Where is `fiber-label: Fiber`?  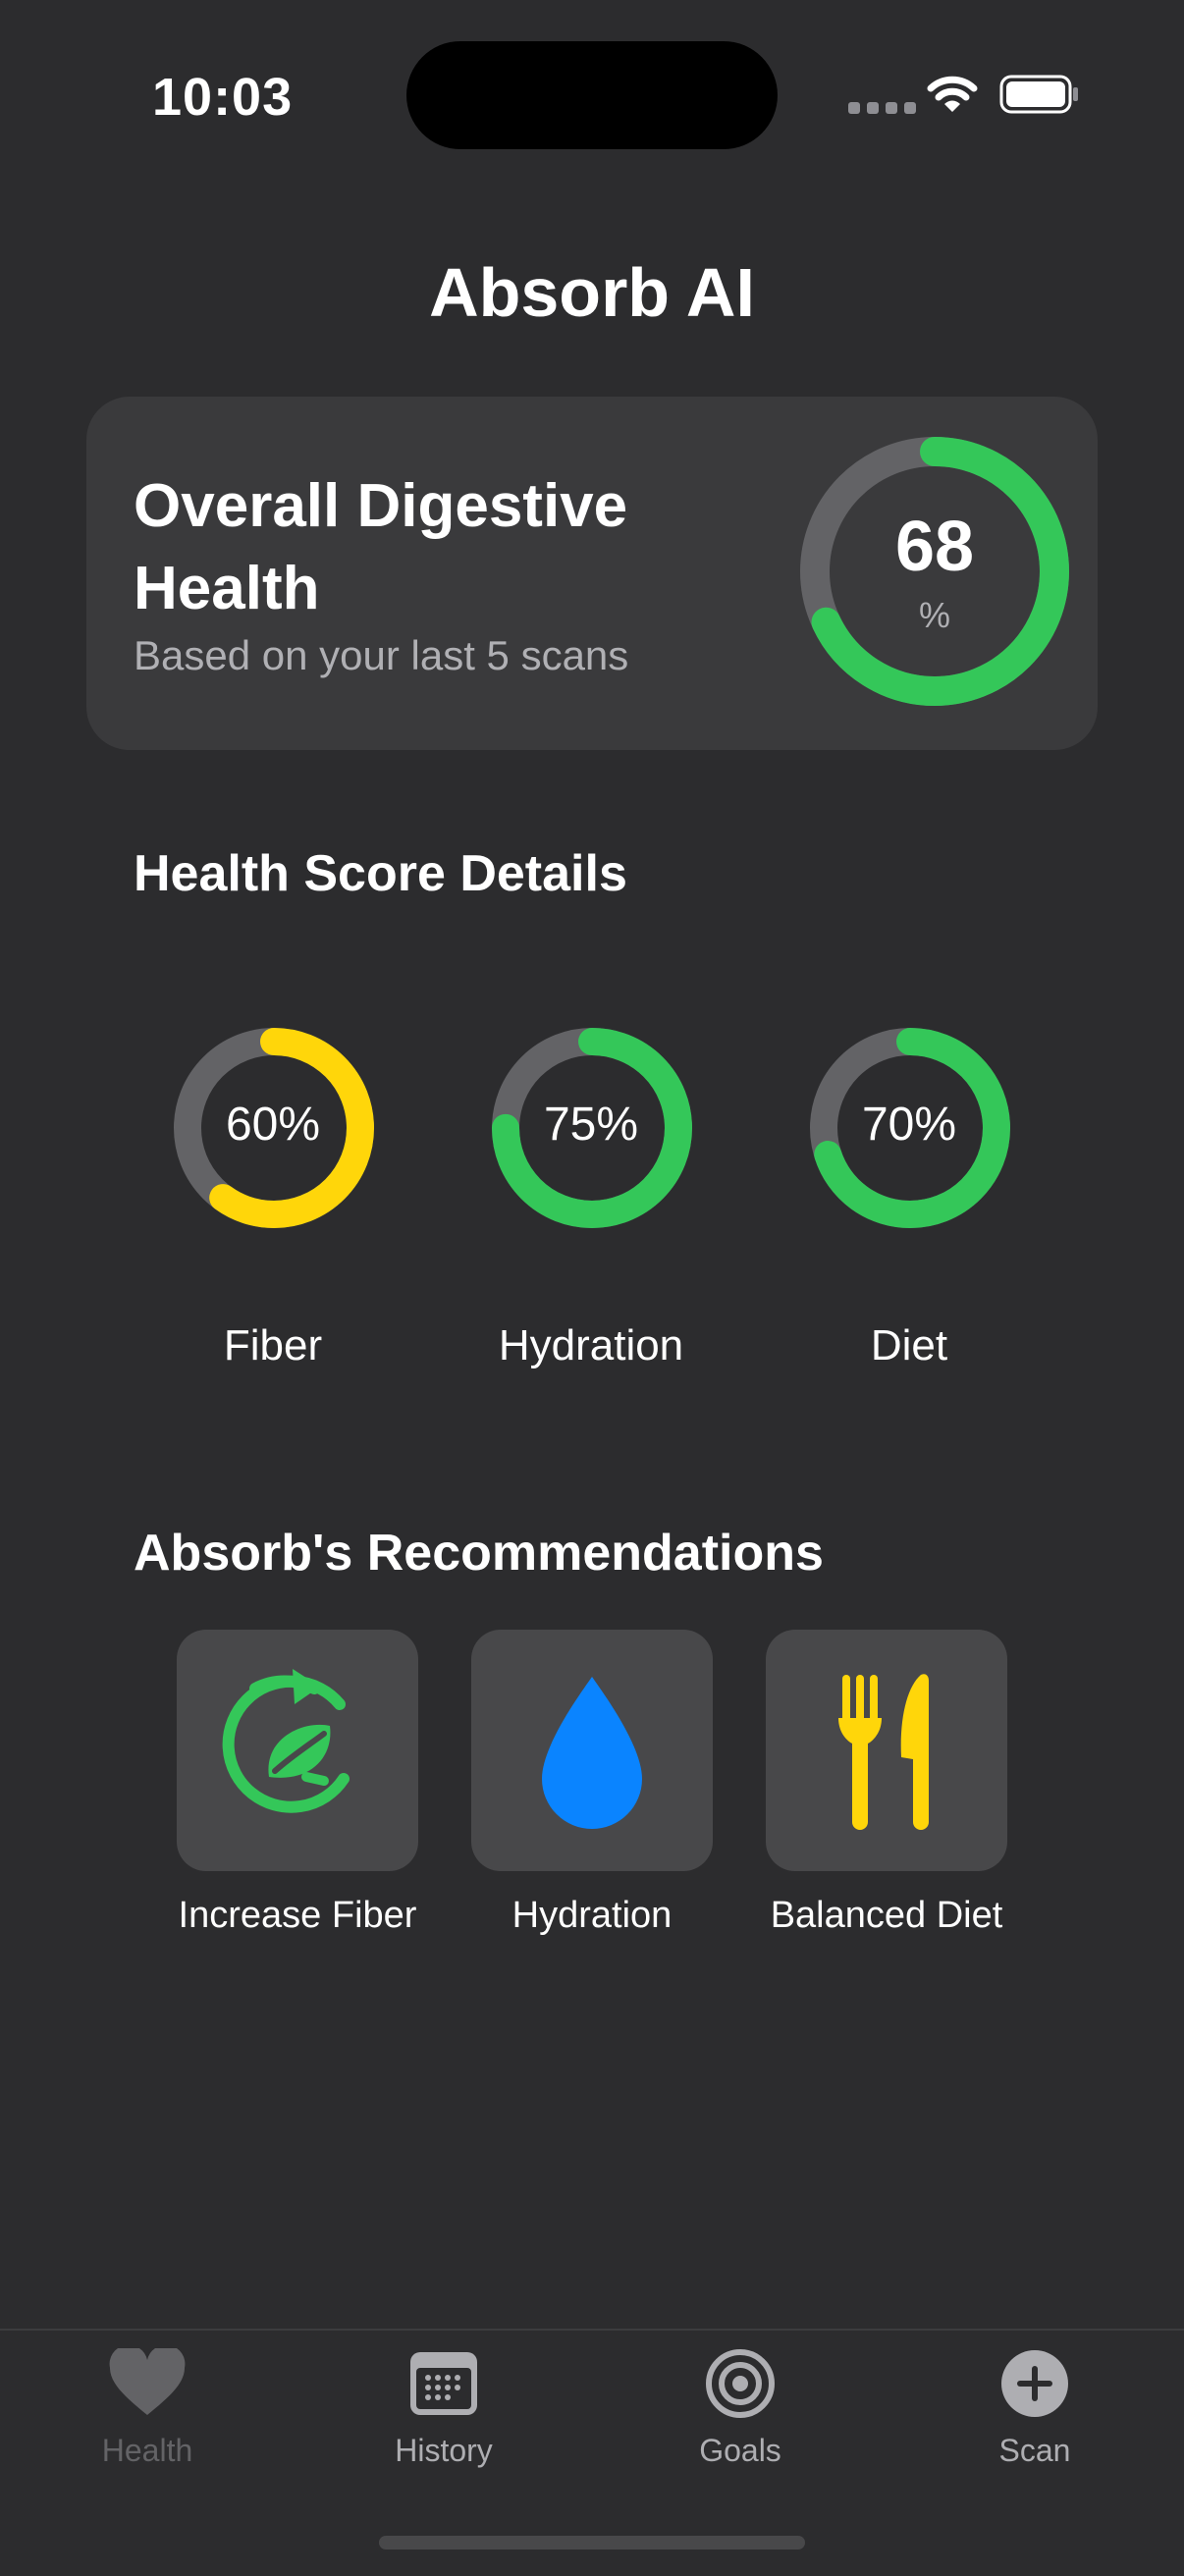
fiber-label: Fiber is located at coordinates (273, 1345).